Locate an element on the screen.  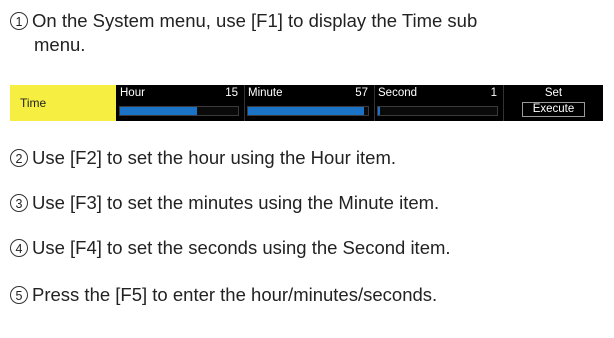
hour-slider is located at coordinates (179, 111).